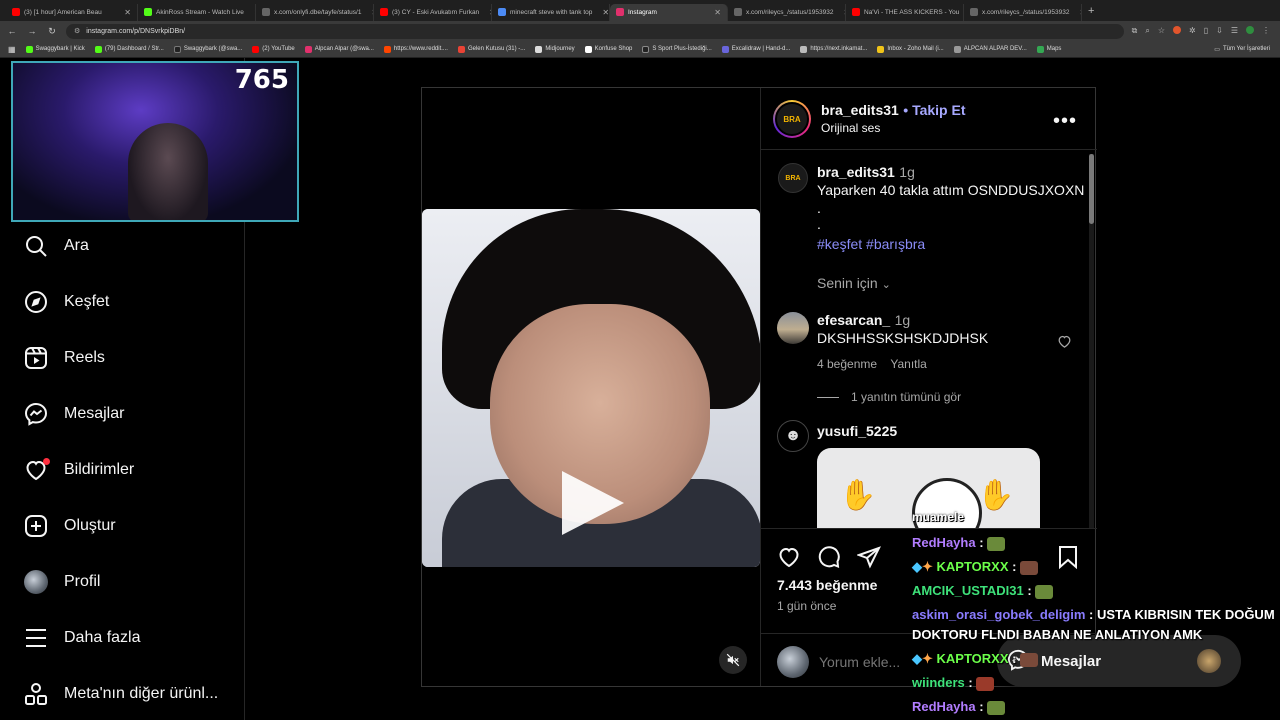  Describe the element at coordinates (70, 526) in the screenshot. I see `sidebar-item-create: Oluştur` at that location.